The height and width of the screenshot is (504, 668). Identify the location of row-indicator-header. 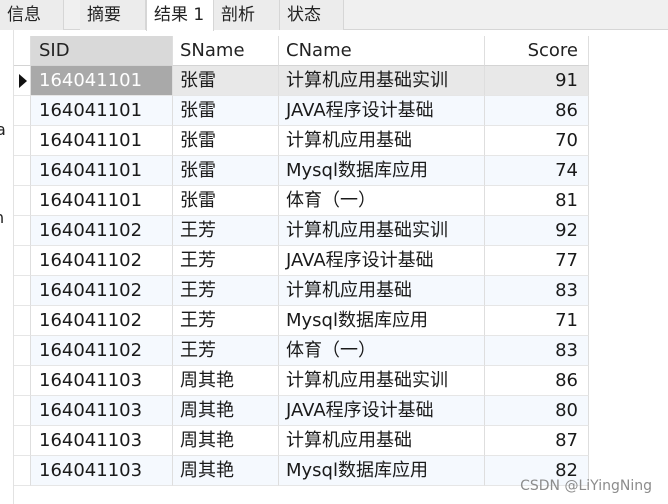
(22, 51).